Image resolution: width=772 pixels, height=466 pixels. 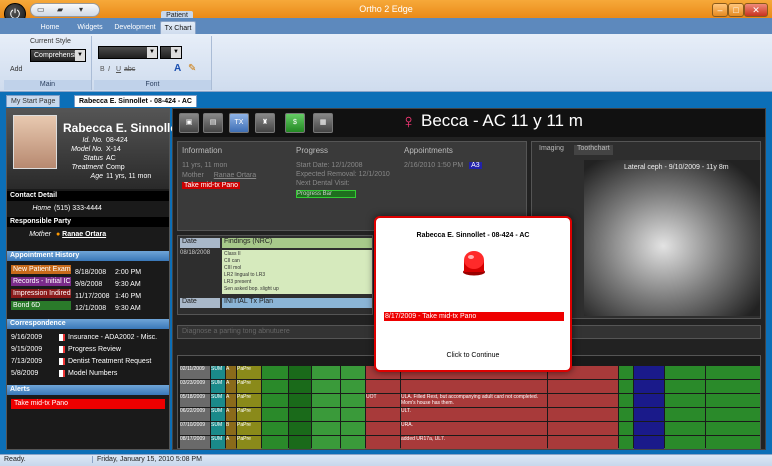 What do you see at coordinates (88, 270) in the screenshot?
I see `appointment-row: New Patient Exam 8/18/2008 2:00 PM` at bounding box center [88, 270].